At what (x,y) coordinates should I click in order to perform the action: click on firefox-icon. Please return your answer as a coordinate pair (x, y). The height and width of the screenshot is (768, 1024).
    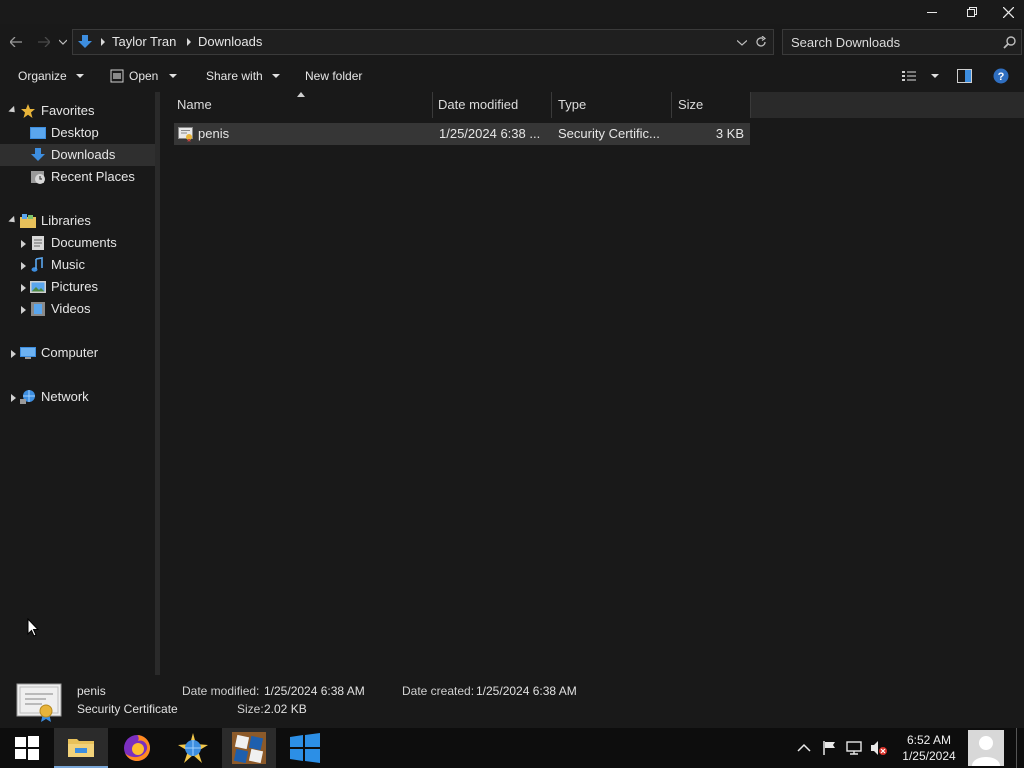
    Looking at the image, I should click on (137, 748).